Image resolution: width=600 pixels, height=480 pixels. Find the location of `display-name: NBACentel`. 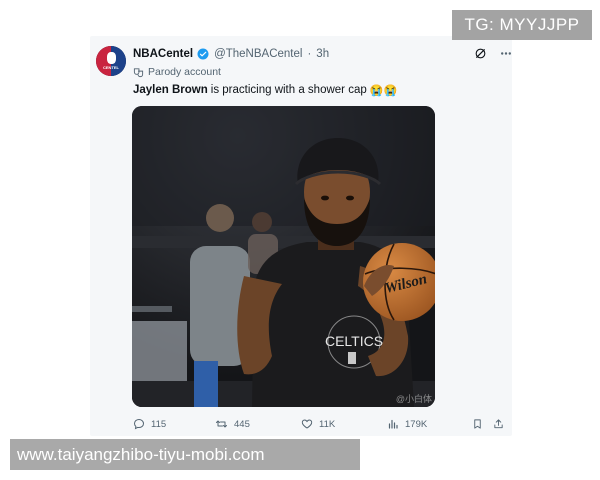

display-name: NBACentel is located at coordinates (163, 54).